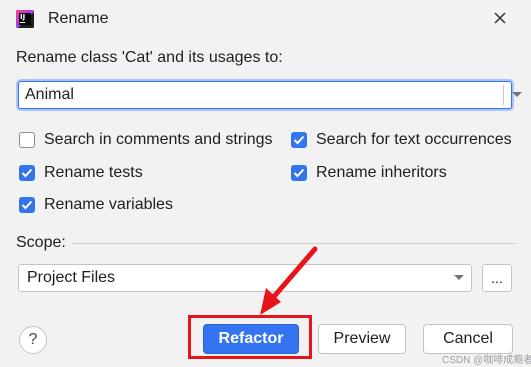 This screenshot has width=531, height=367. I want to click on scope-separator-line, so click(294, 243).